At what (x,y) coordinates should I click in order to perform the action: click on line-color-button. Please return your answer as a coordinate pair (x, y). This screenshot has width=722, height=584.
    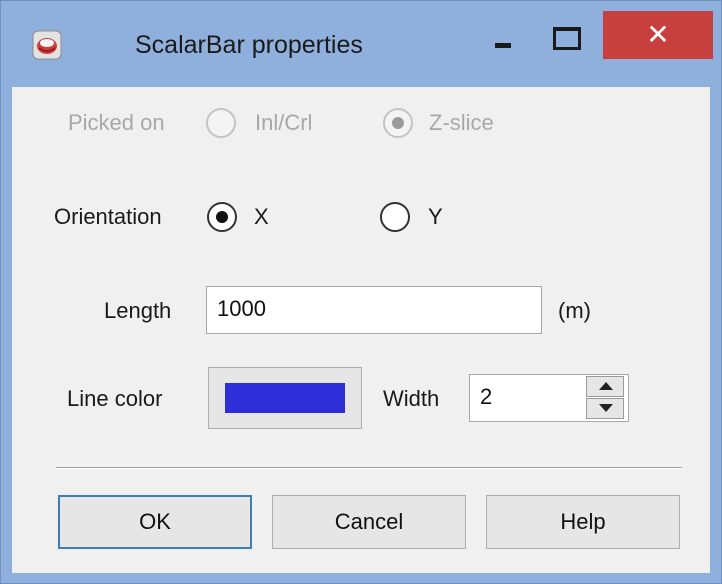
    Looking at the image, I should click on (285, 398).